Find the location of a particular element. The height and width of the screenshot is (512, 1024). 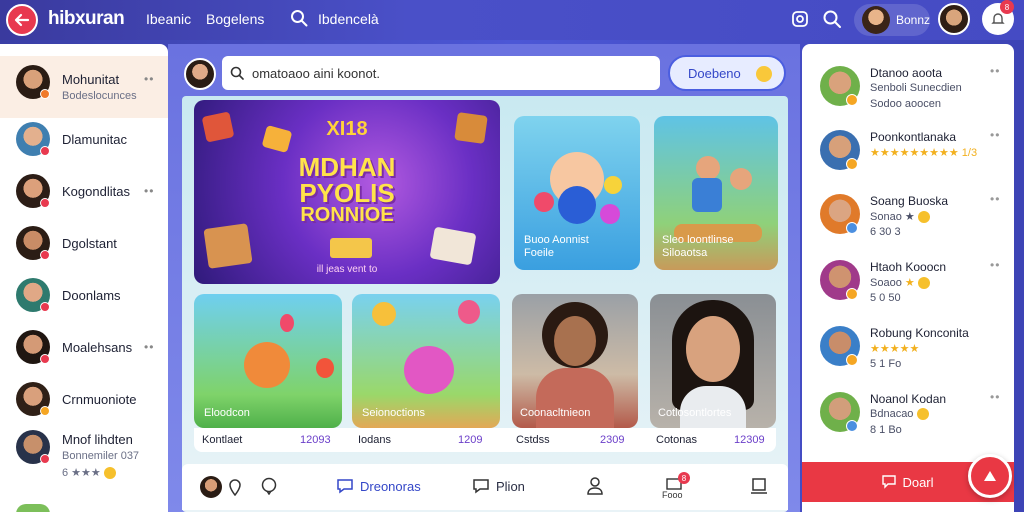

search-input: omatoaoo aini koonot. is located at coordinates (441, 73).